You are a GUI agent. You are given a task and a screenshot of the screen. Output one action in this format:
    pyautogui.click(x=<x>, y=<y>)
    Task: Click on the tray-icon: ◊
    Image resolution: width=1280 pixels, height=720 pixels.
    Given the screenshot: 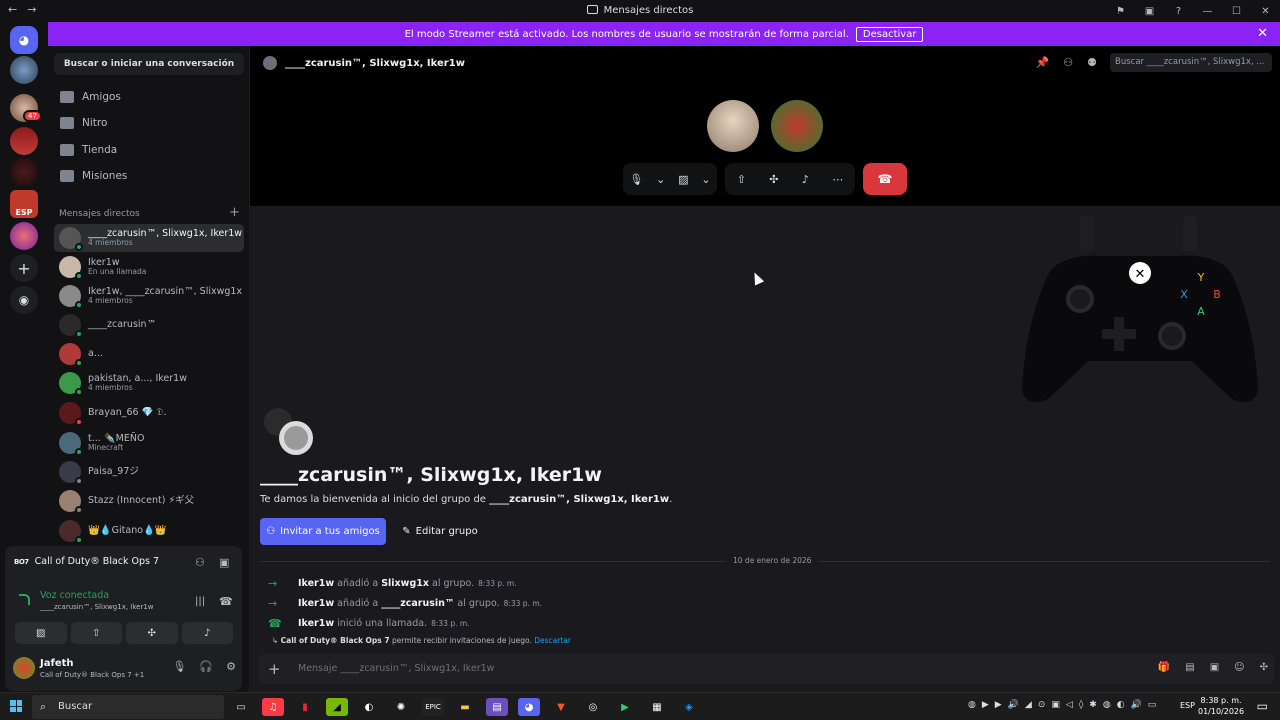 What is the action you would take?
    pyautogui.click(x=1081, y=705)
    